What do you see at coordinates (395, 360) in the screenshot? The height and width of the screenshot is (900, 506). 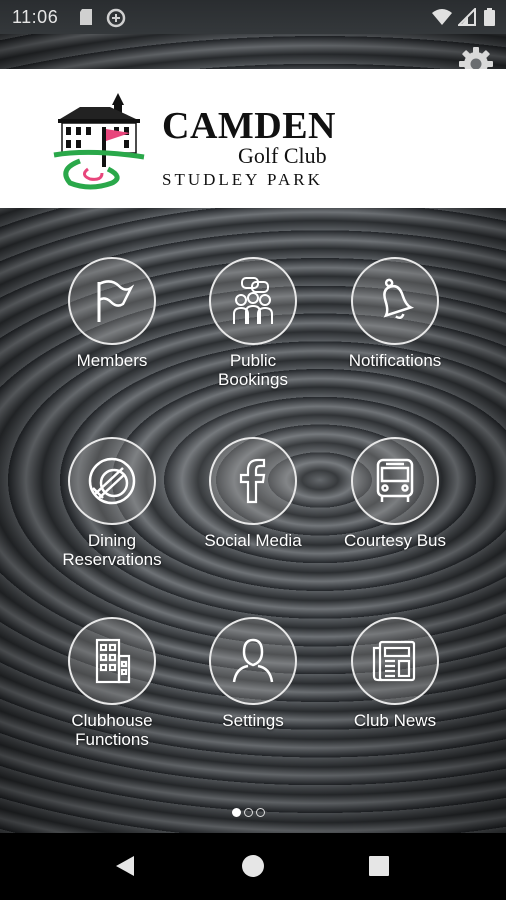 I see `tile-label: Notifications` at bounding box center [395, 360].